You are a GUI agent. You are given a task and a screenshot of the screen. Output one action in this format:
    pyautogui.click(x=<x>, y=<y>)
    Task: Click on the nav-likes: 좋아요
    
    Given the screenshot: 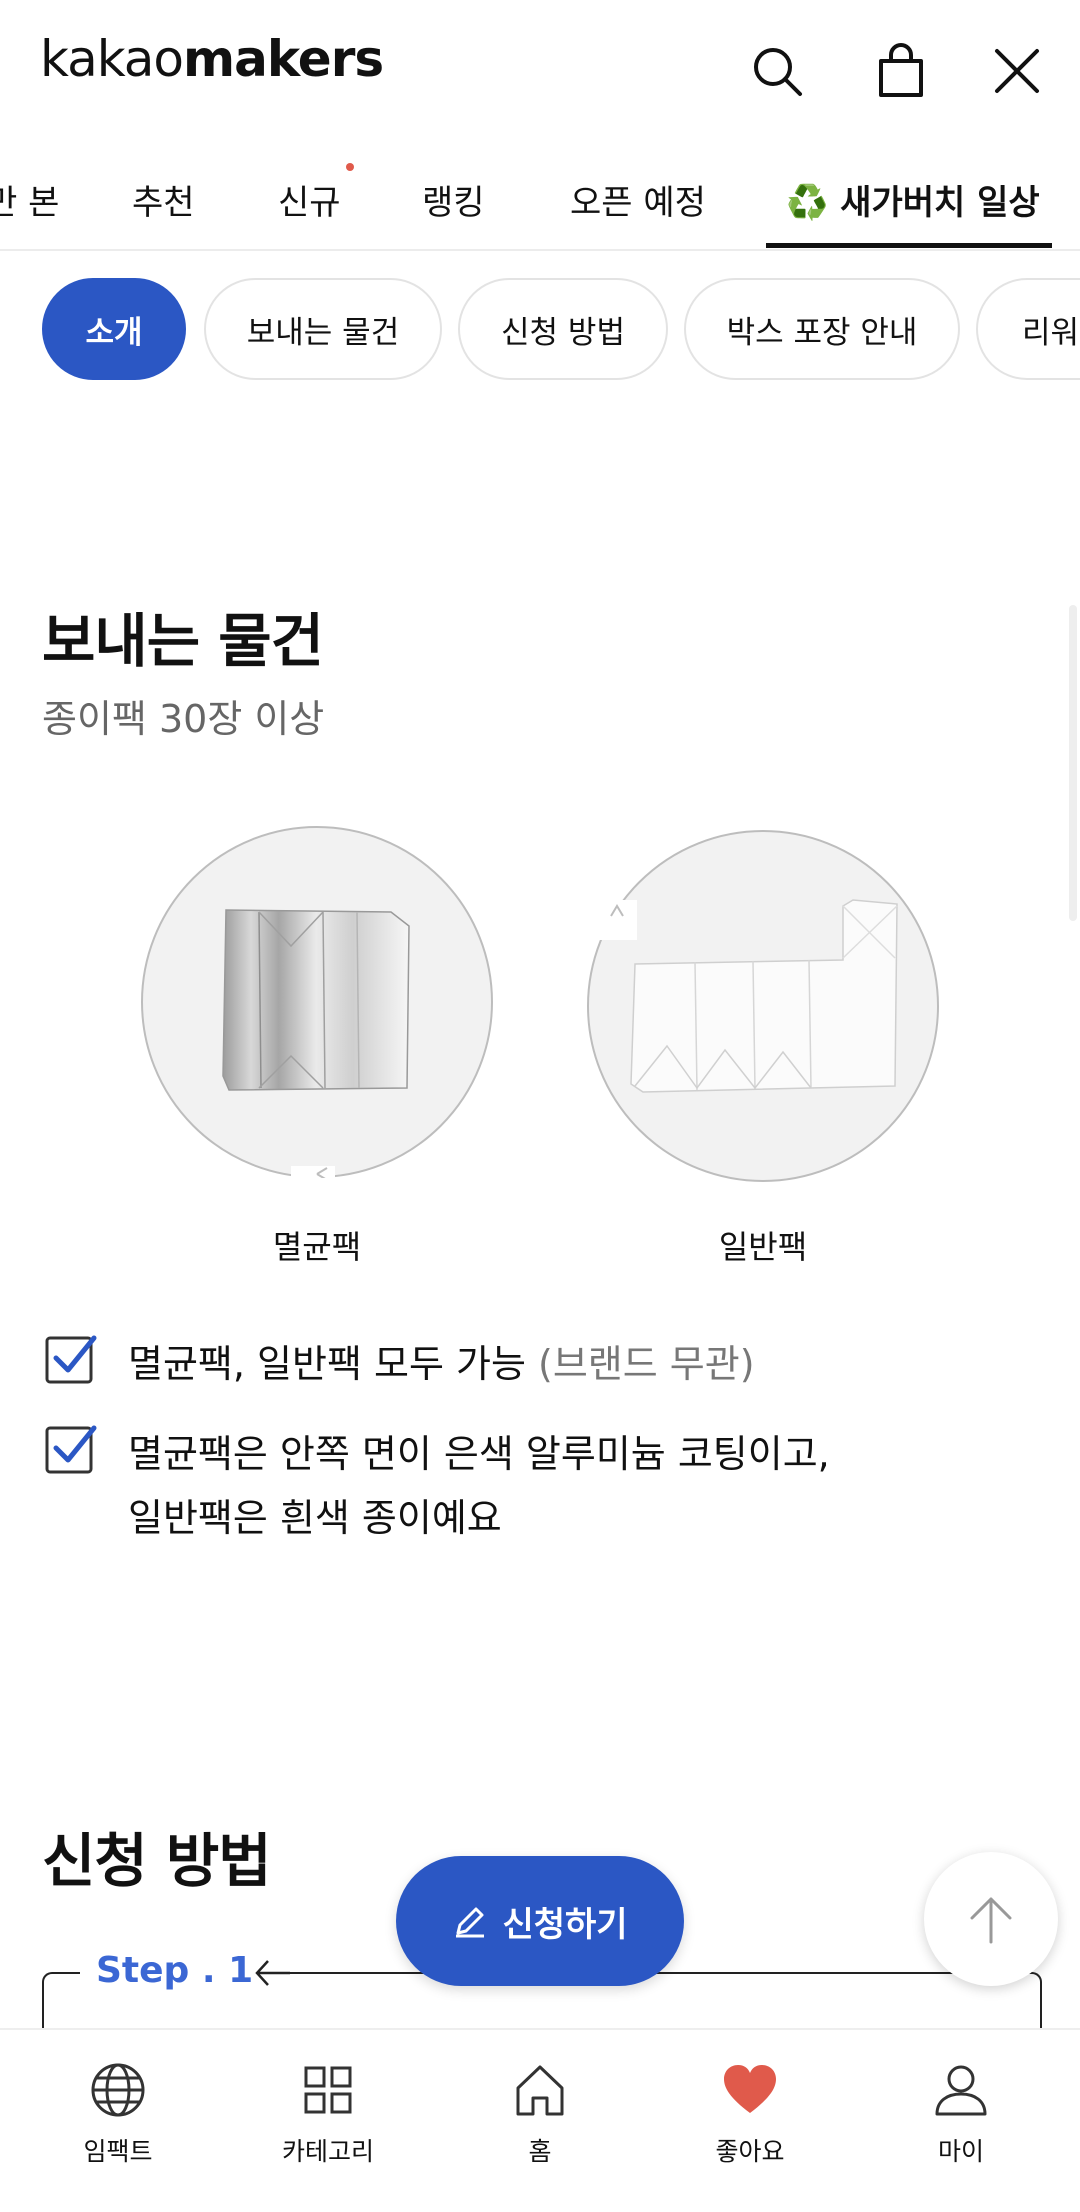 What is the action you would take?
    pyautogui.click(x=750, y=2114)
    